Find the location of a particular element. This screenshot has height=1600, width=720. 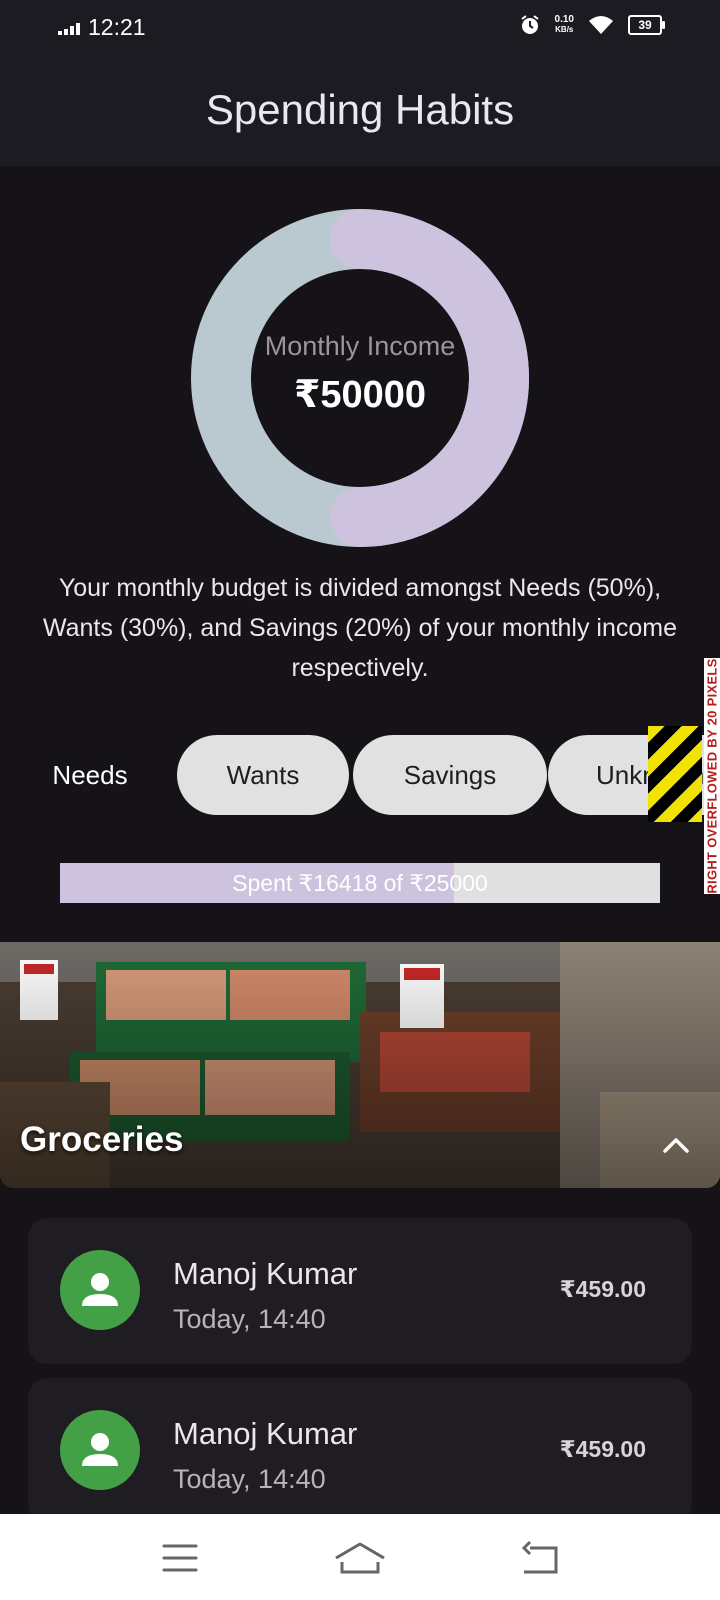

home-icon is located at coordinates (360, 1558).